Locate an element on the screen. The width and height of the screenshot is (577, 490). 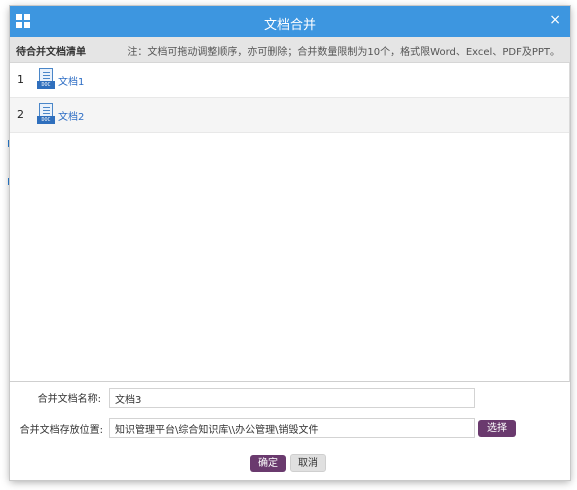
dialog-titlebar: 文档合并 × is located at coordinates (290, 21).